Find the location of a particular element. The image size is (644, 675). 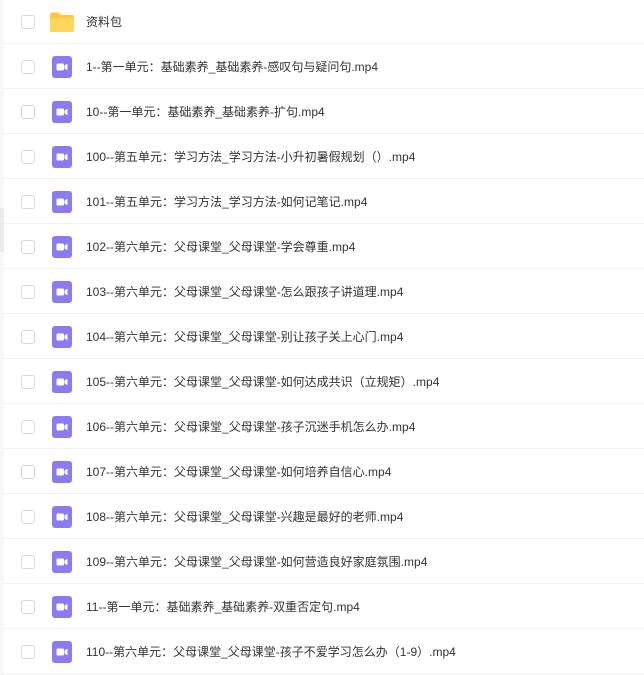

file-name: 104--第六单元：父母课堂_父母课堂-别让孩子关上心门.mp4 is located at coordinates (244, 337).